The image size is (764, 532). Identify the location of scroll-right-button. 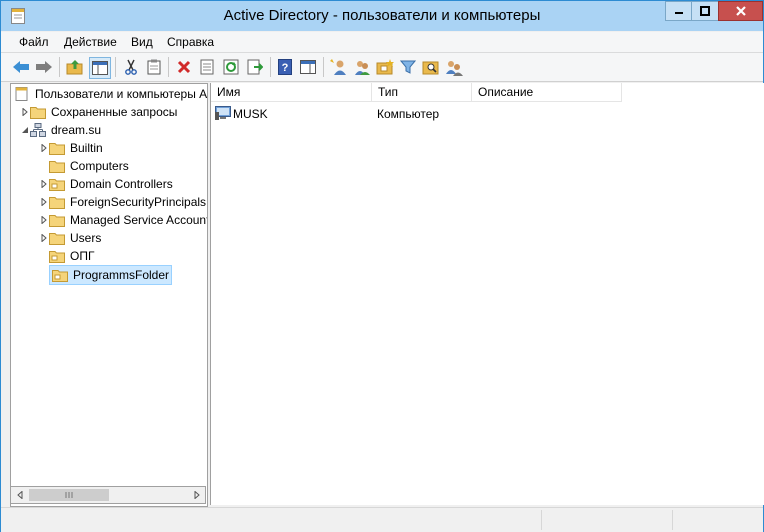
(196, 495).